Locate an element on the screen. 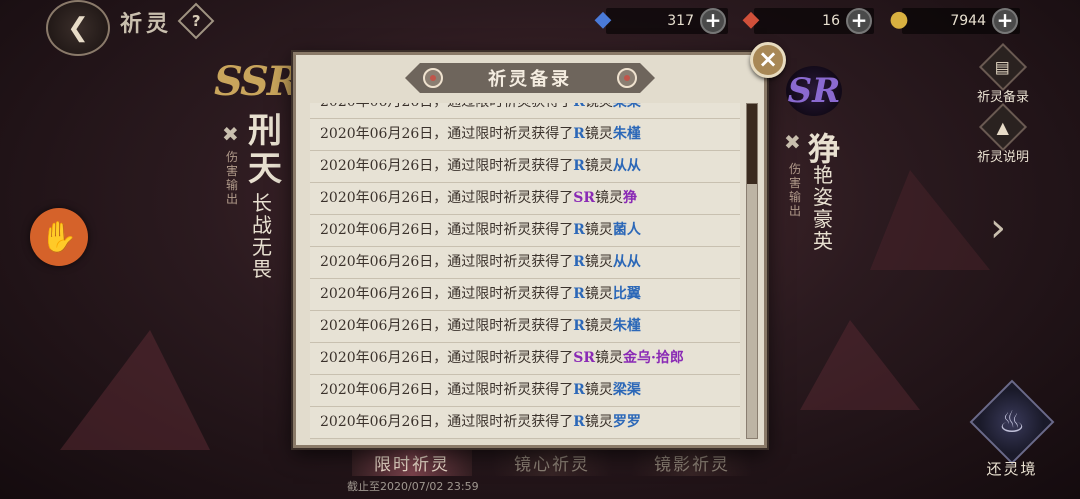 The height and width of the screenshot is (499, 1080). hand-icon: ✋ is located at coordinates (59, 237).